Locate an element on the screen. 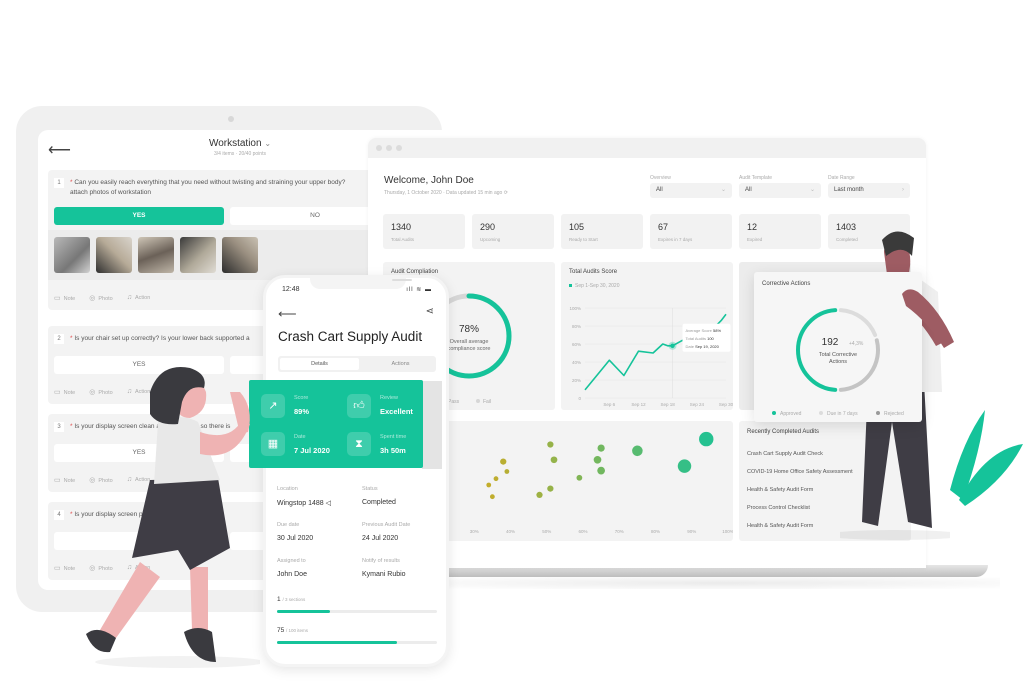  photo-strip is located at coordinates (218, 255).